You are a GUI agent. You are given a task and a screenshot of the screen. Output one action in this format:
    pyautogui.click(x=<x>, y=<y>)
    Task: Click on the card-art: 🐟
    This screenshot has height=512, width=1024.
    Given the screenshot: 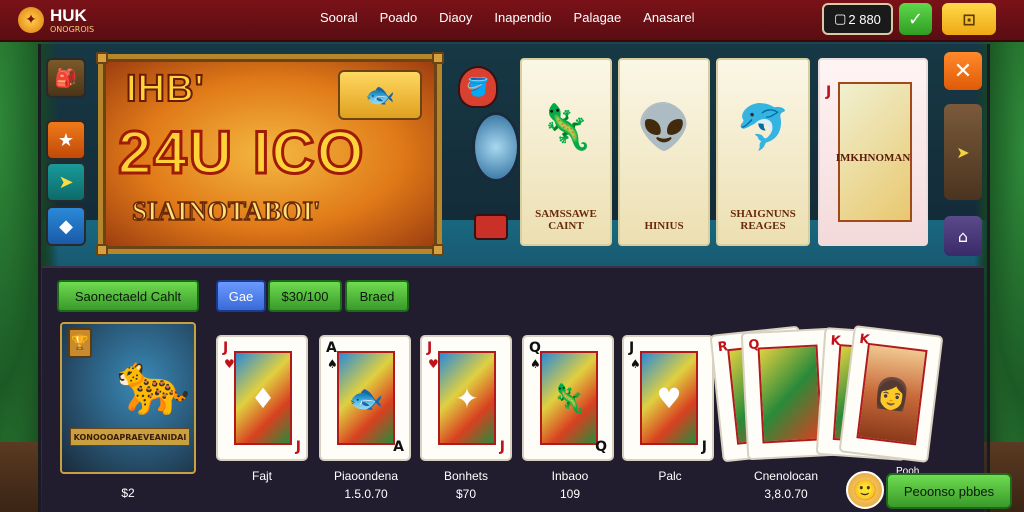 What is the action you would take?
    pyautogui.click(x=366, y=398)
    